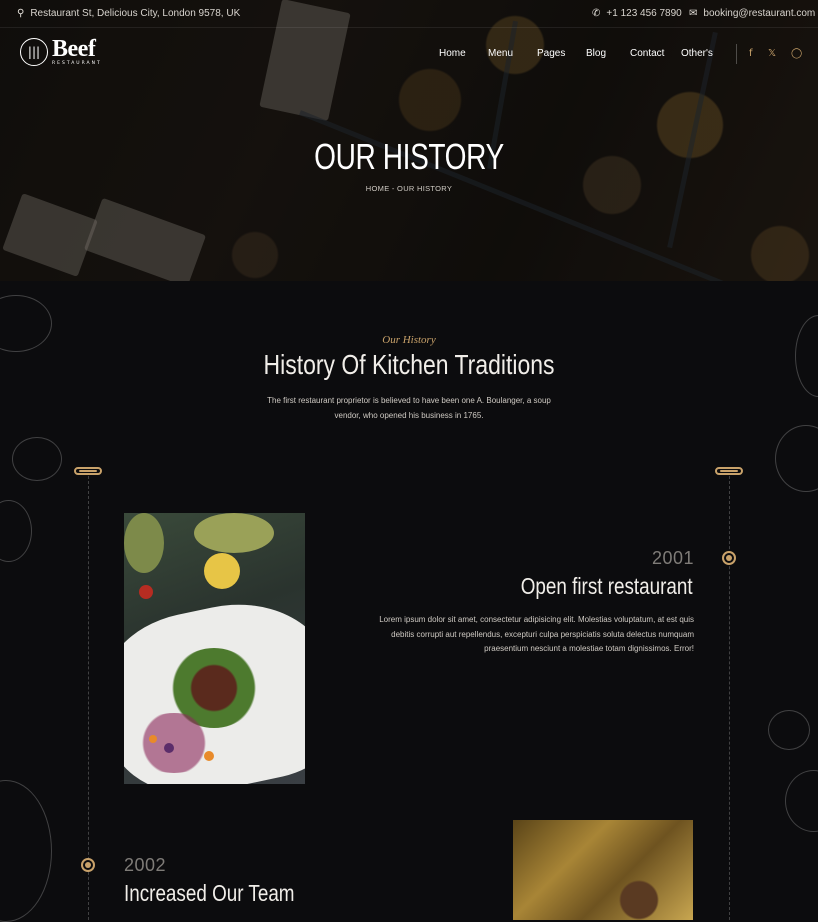 This screenshot has width=818, height=922. What do you see at coordinates (169, 748) in the screenshot?
I see `berry` at bounding box center [169, 748].